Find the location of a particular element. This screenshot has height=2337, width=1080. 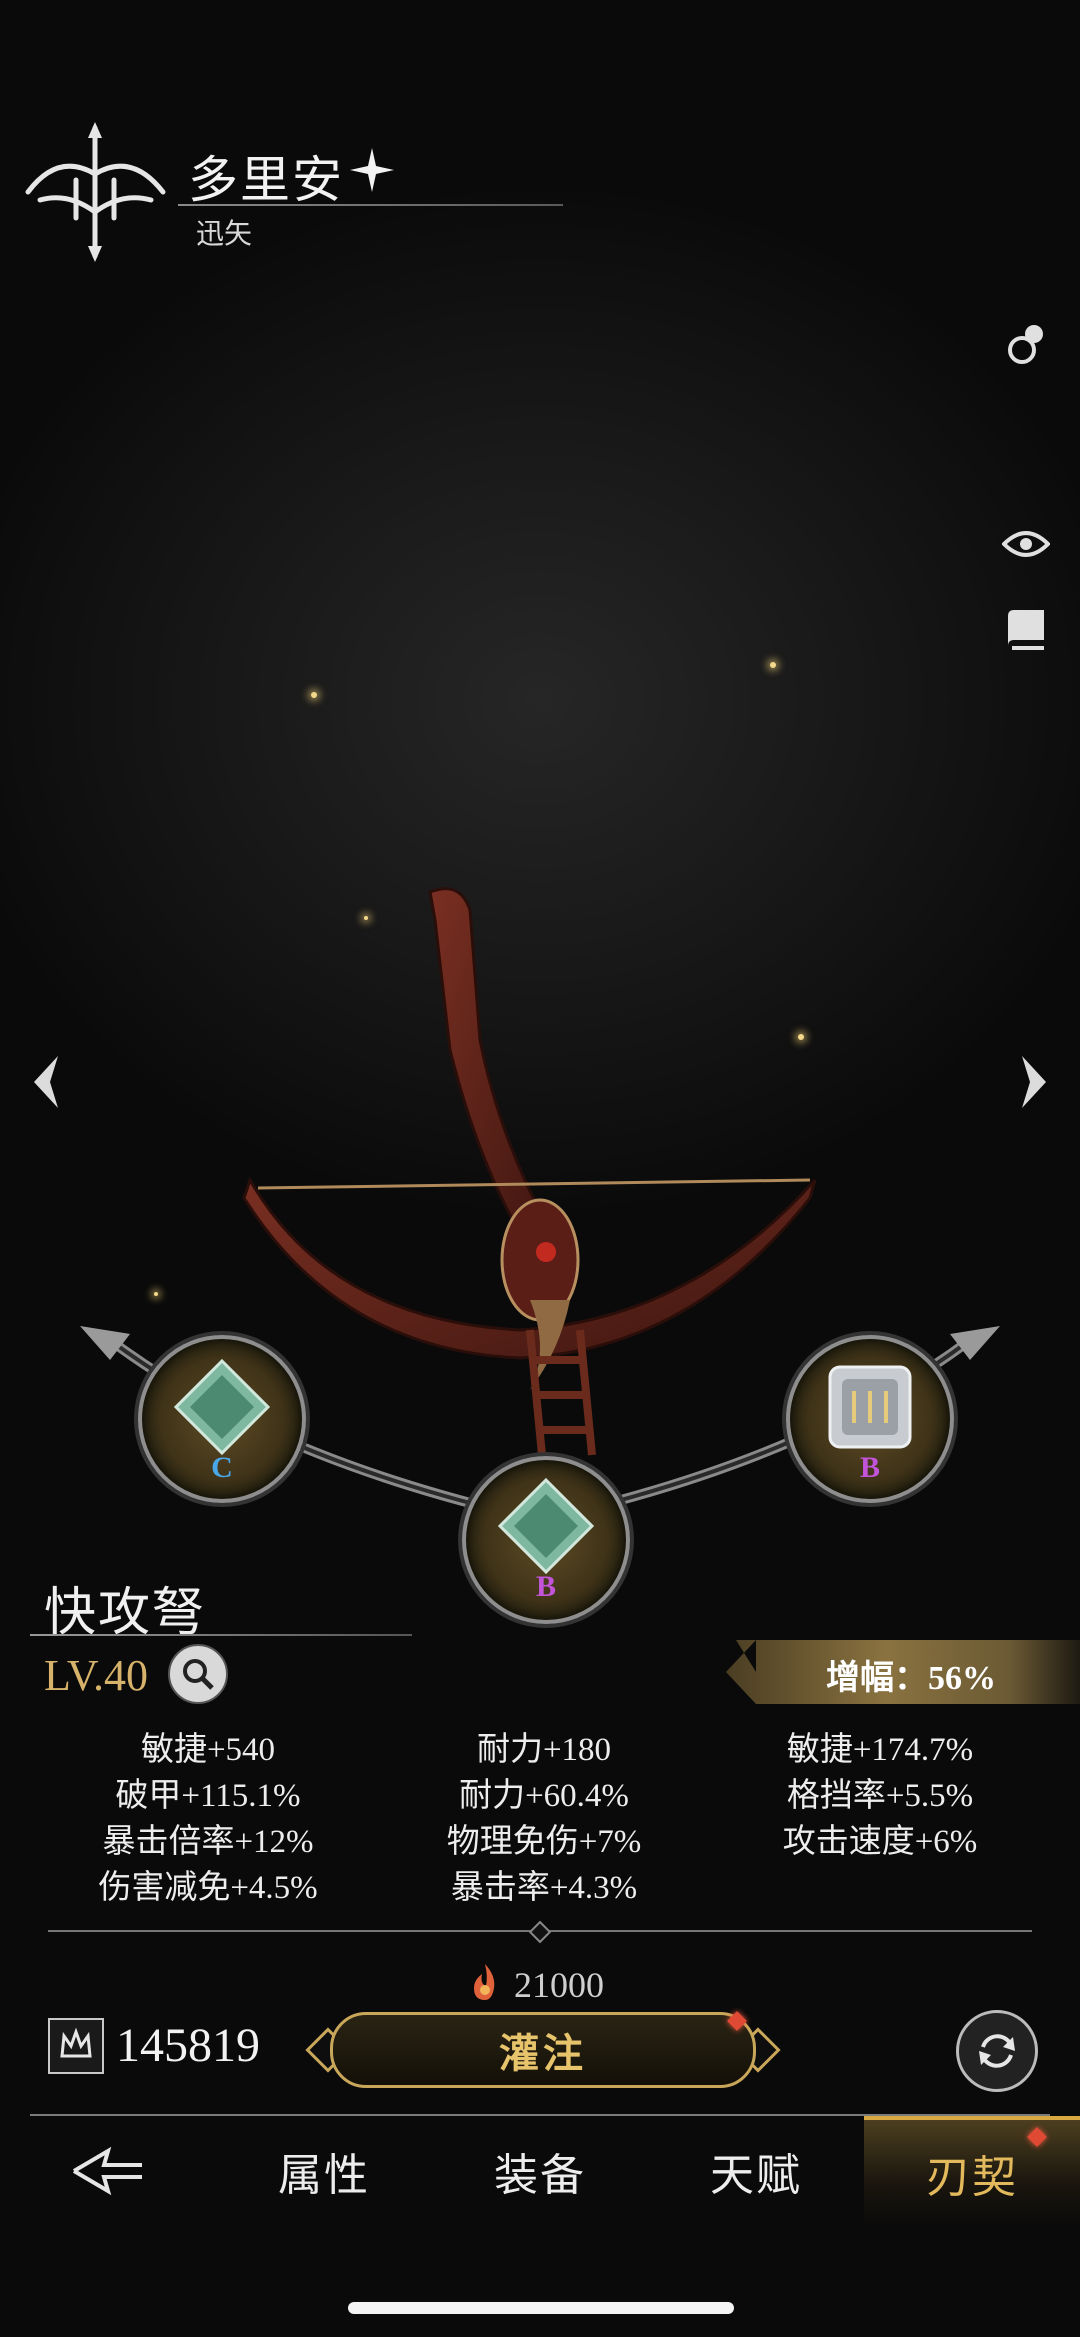

refresh-icon is located at coordinates (997, 2051).